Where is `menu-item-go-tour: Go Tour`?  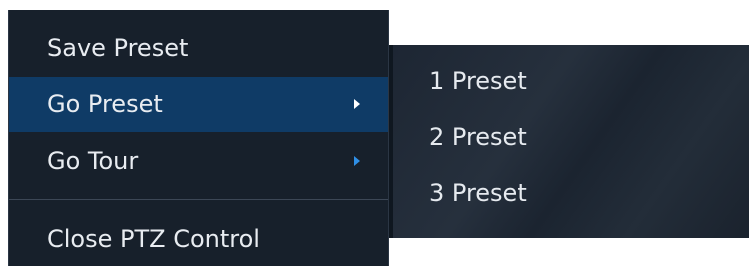
menu-item-go-tour: Go Tour is located at coordinates (198, 161).